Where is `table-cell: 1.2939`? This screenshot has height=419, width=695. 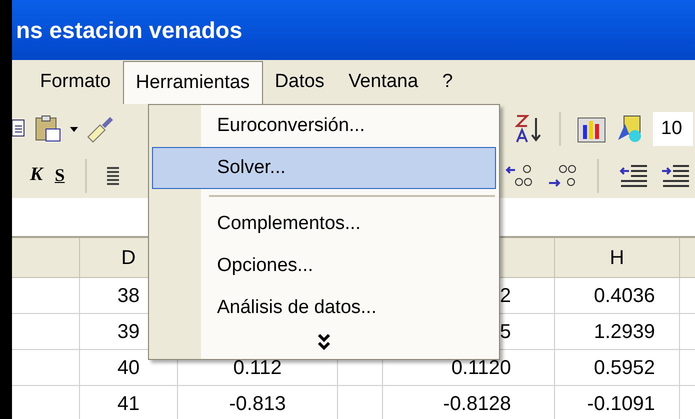
table-cell: 1.2939 is located at coordinates (617, 332).